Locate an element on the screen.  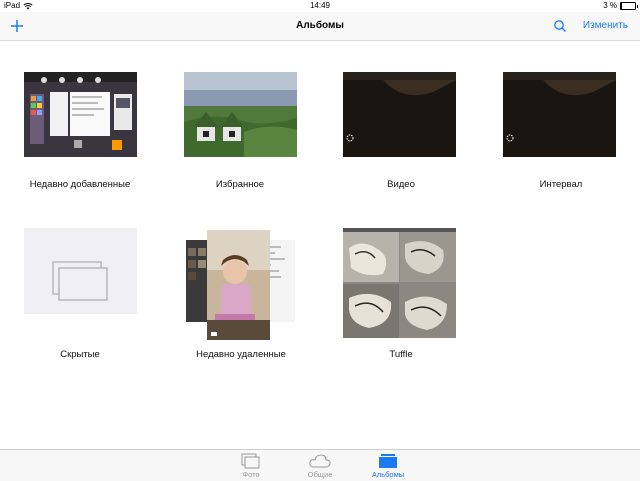
album-label: Избранное is located at coordinates (240, 184).